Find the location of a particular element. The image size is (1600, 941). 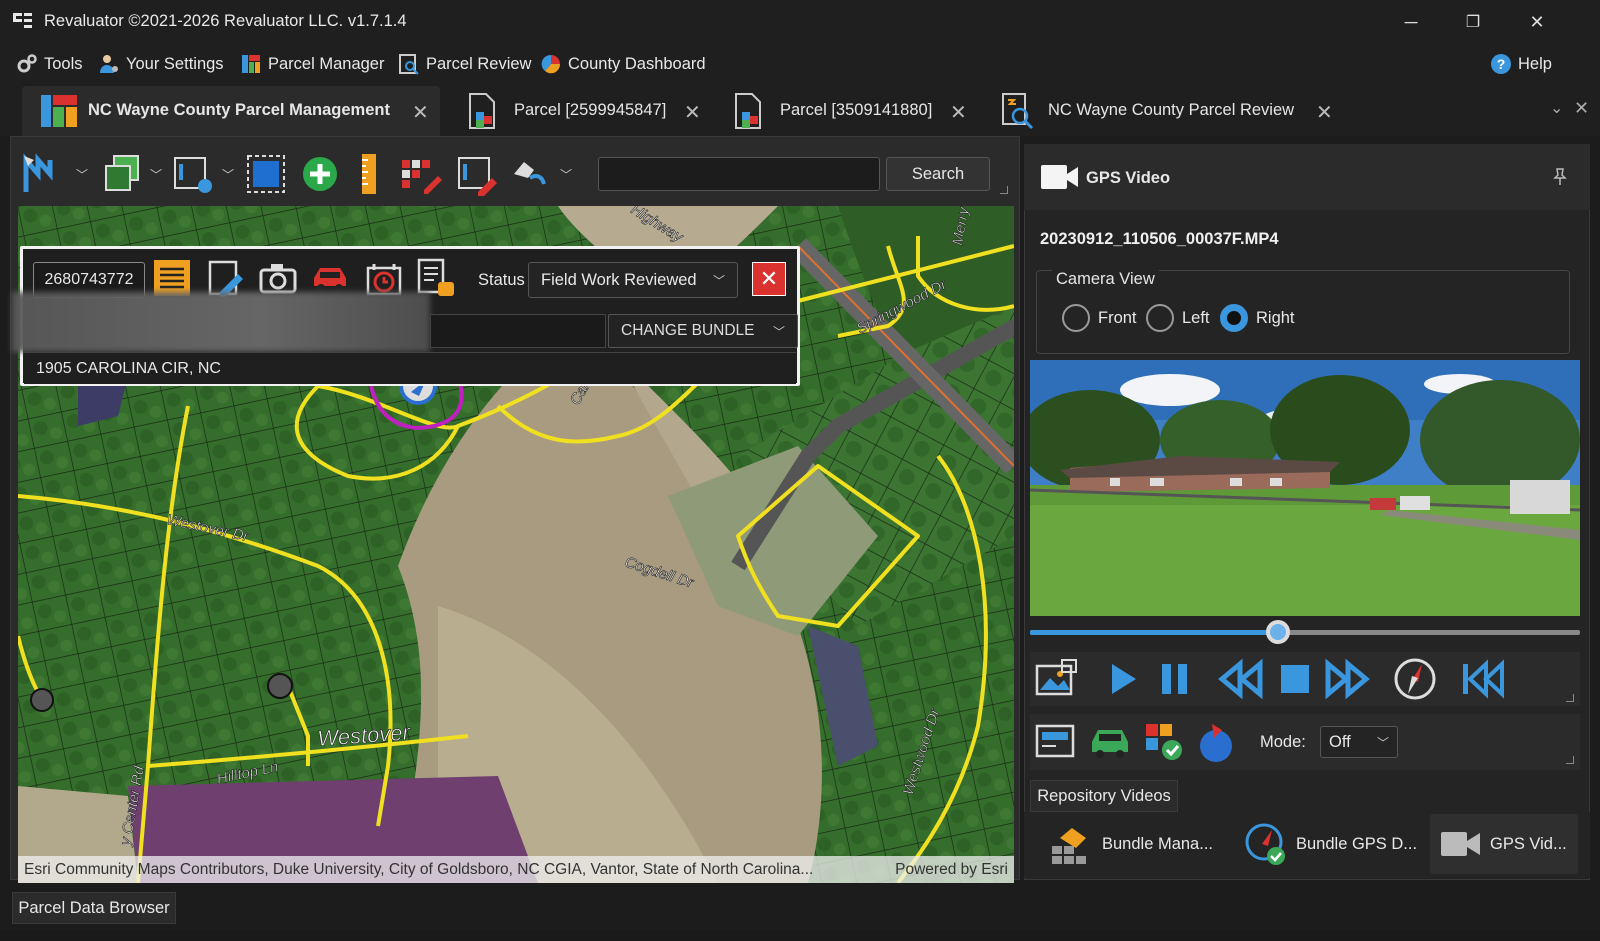

menu-help: ? Help is located at coordinates (1521, 64).